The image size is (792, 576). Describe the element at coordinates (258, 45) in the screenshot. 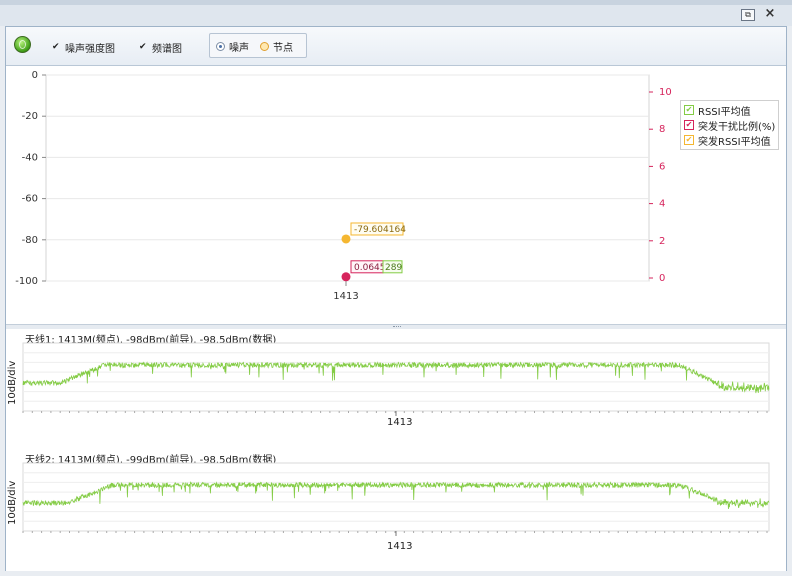

I see `view-mode-radio-group: 噪声 节点` at that location.